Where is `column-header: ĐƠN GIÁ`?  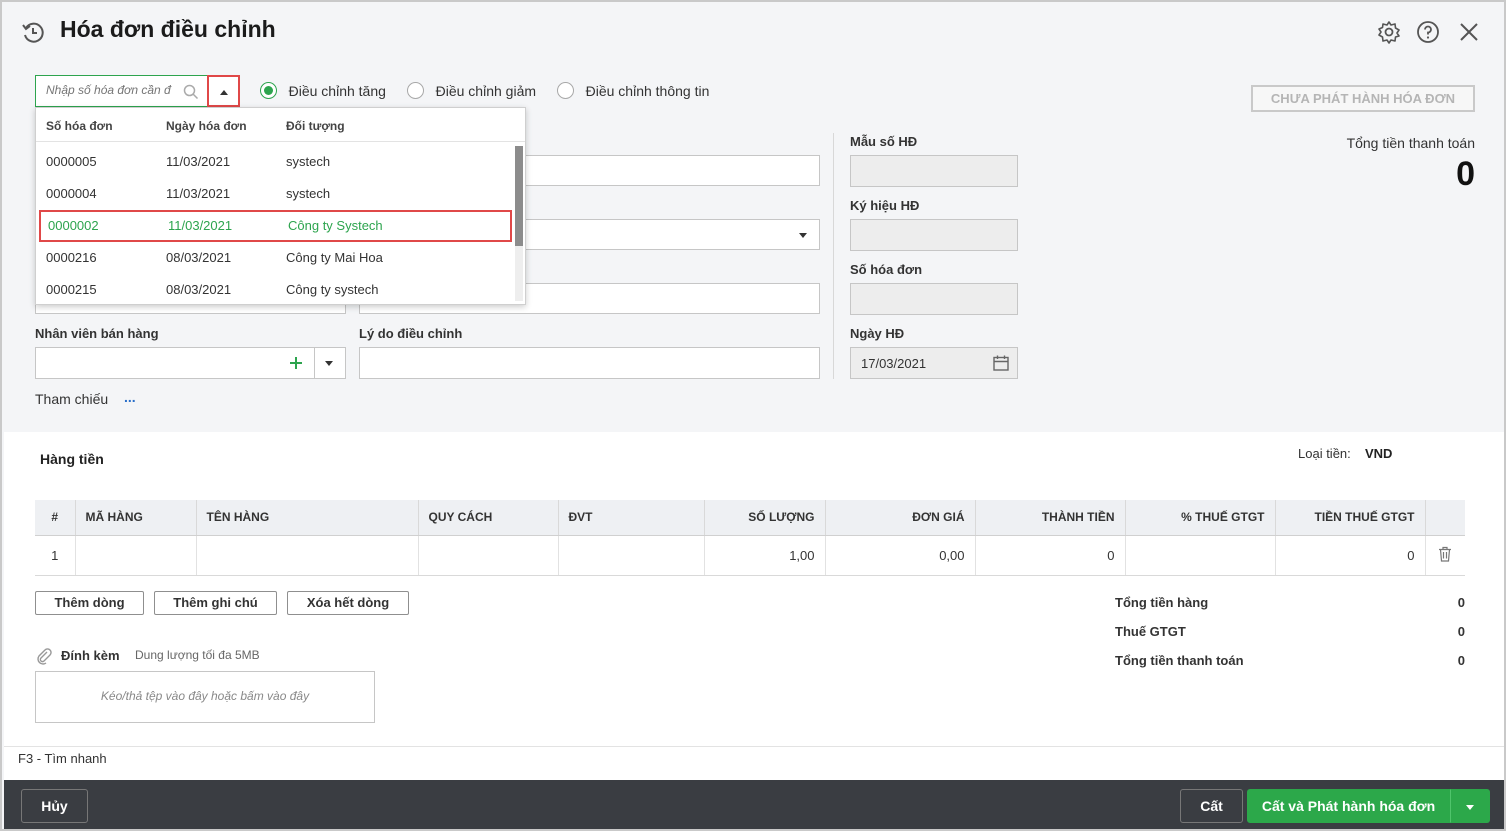 column-header: ĐƠN GIÁ is located at coordinates (900, 518).